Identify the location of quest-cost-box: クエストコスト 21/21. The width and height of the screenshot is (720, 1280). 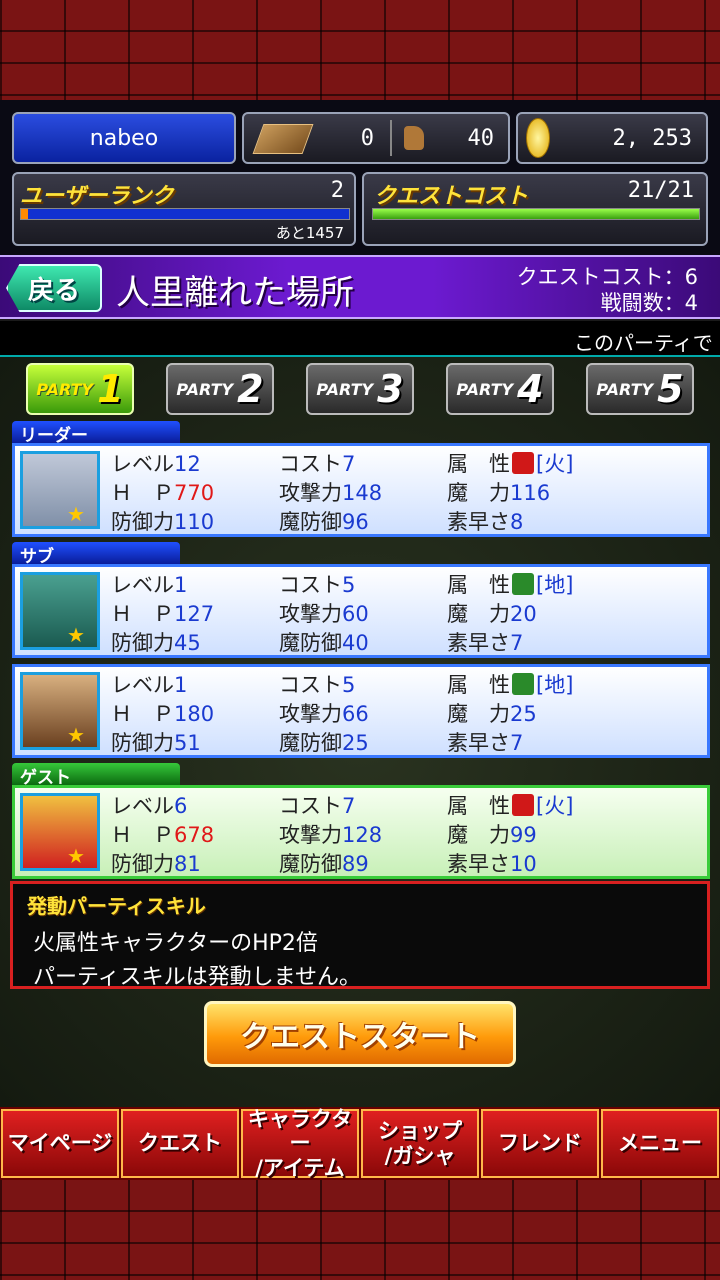
(535, 209).